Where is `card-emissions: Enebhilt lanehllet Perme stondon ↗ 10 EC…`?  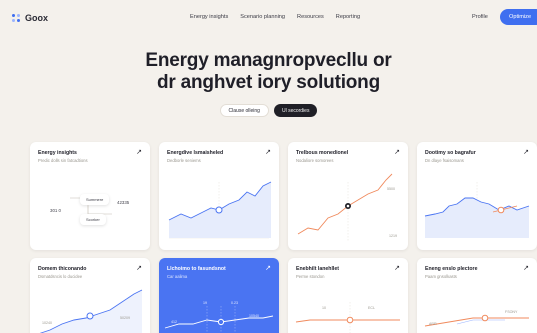 card-emissions: Enebhilt lanehllet Perme stondon ↗ 10 EC… is located at coordinates (348, 295).